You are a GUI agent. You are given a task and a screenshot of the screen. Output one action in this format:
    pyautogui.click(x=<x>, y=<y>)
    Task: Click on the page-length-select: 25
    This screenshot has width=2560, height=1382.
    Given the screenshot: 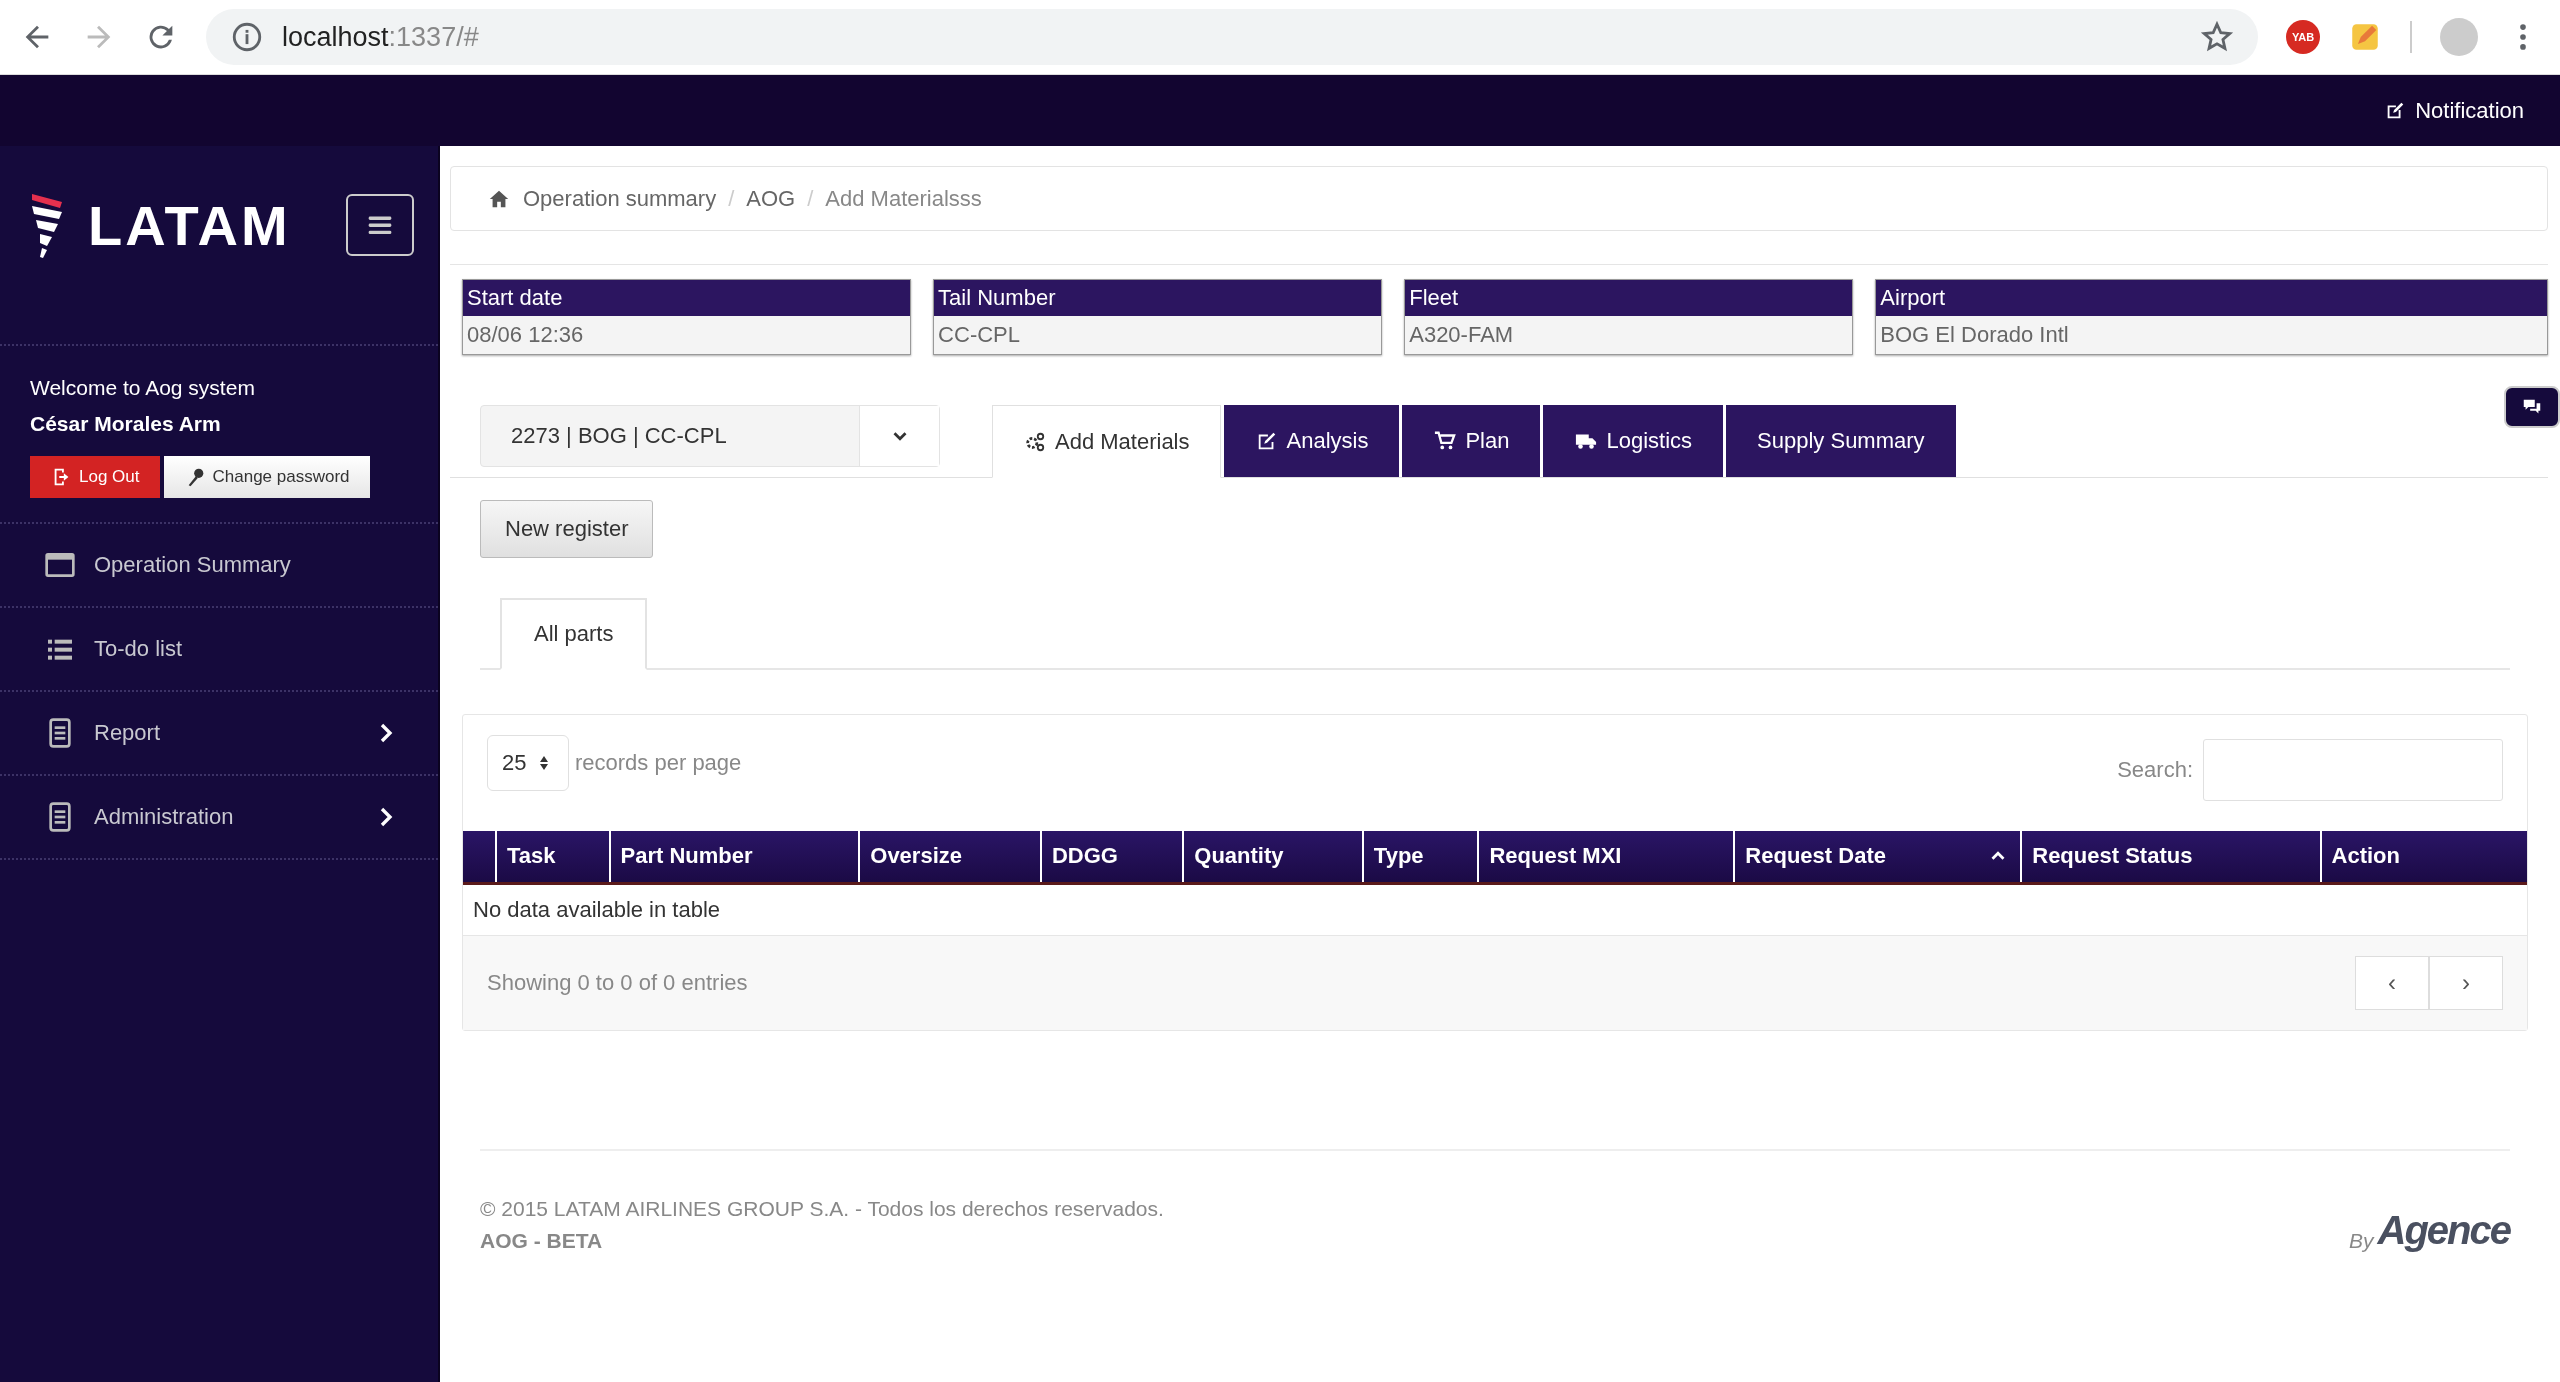 What is the action you would take?
    pyautogui.click(x=528, y=763)
    